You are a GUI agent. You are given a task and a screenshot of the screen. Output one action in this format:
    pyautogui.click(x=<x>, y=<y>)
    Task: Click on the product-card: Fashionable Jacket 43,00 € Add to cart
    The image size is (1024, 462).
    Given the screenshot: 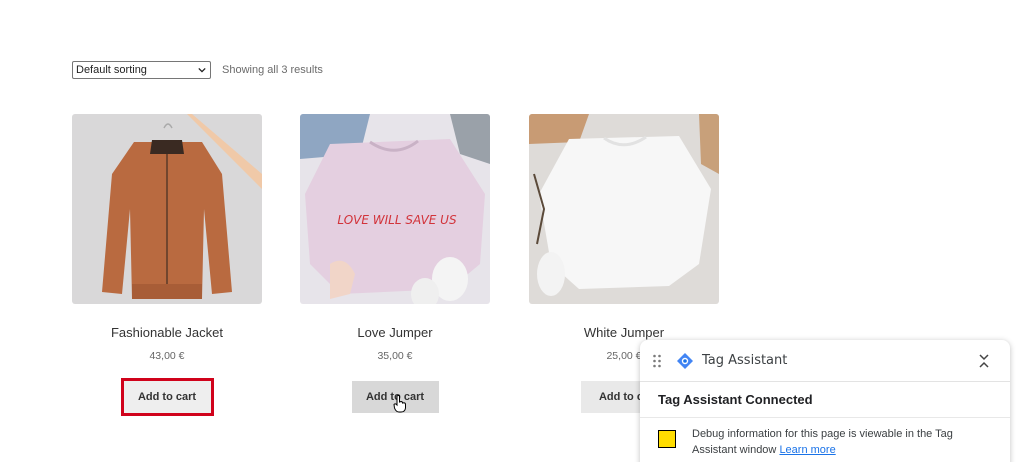 What is the action you would take?
    pyautogui.click(x=167, y=265)
    